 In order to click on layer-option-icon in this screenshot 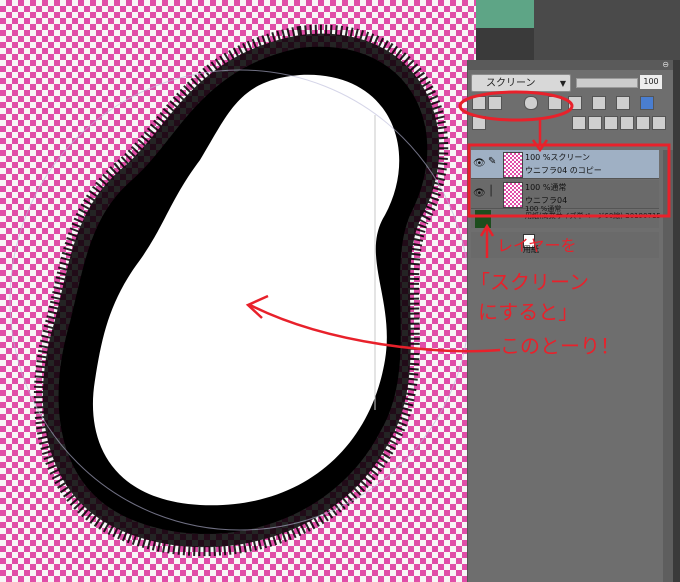, I will do `click(647, 103)`.